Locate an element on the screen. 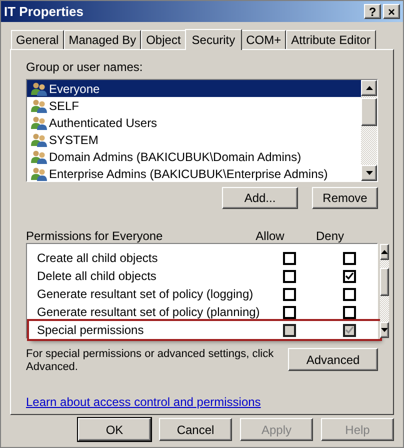 Image resolution: width=404 pixels, height=448 pixels. tab: Security is located at coordinates (213, 39).